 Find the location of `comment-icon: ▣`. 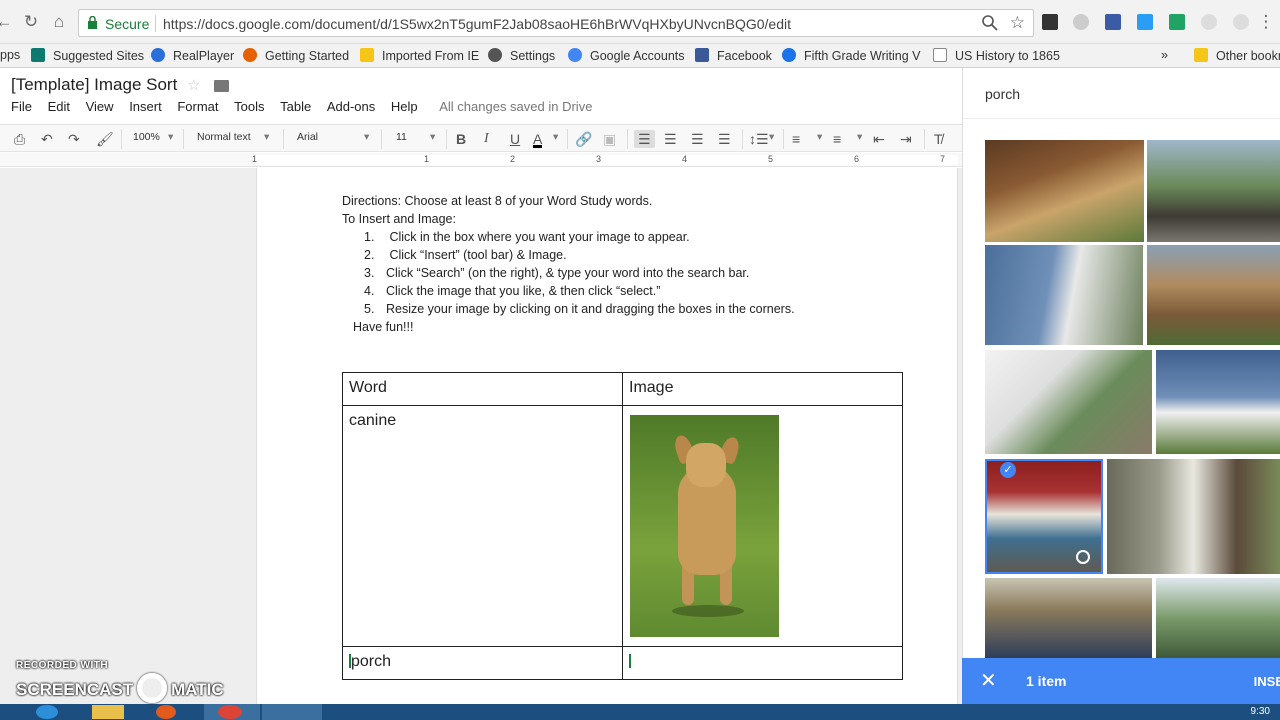

comment-icon: ▣ is located at coordinates (609, 139).